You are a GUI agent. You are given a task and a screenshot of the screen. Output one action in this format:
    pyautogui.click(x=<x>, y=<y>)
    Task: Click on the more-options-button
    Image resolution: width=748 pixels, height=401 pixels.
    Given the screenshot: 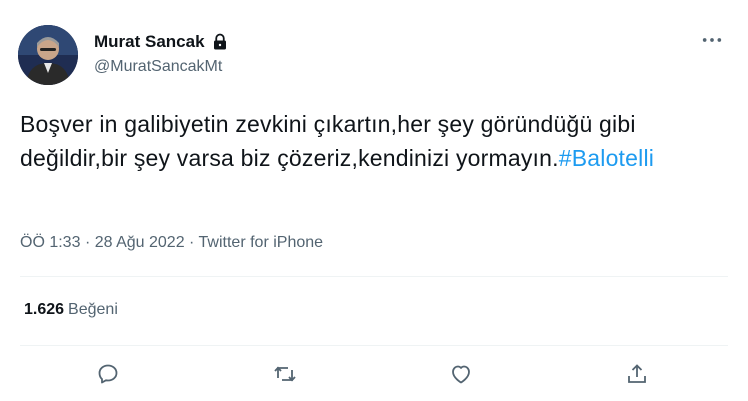 What is the action you would take?
    pyautogui.click(x=712, y=40)
    